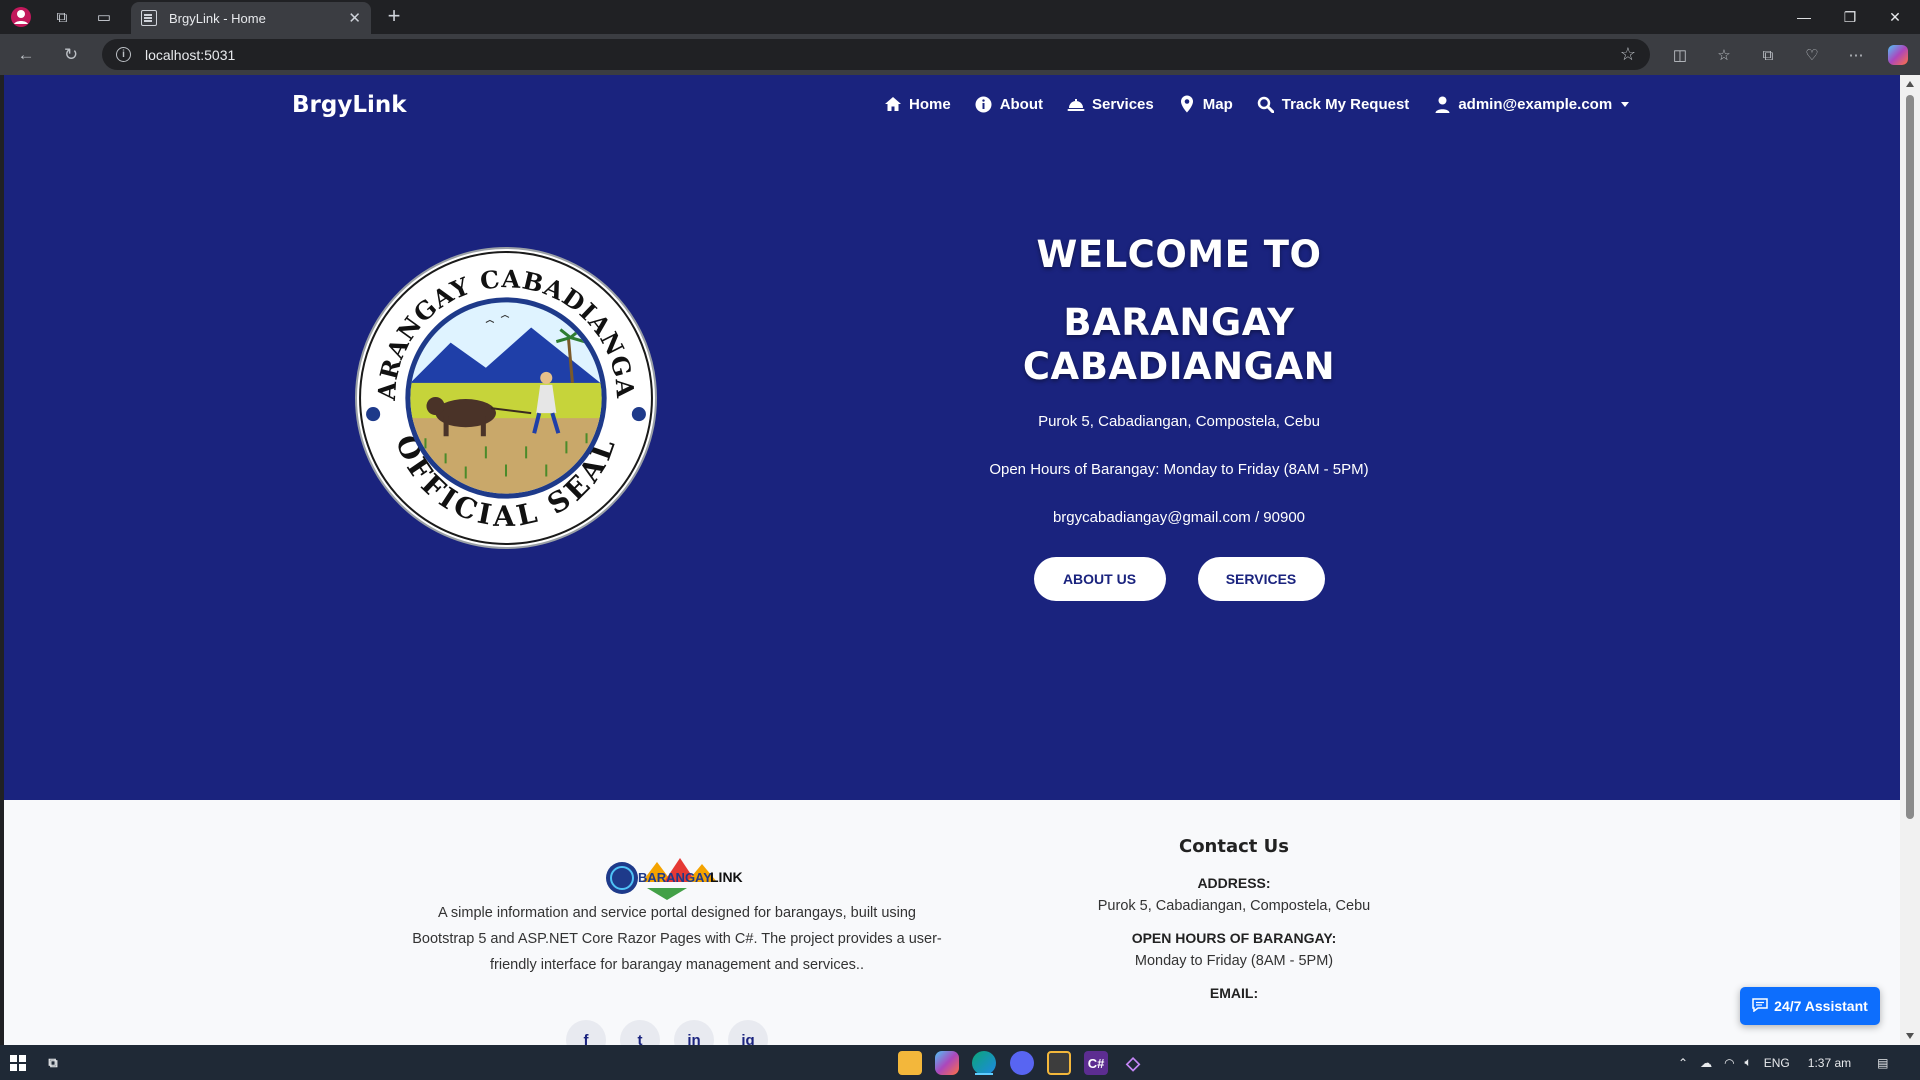  Describe the element at coordinates (53, 1063) in the screenshot. I see `task-view-icon: ⧉` at that location.